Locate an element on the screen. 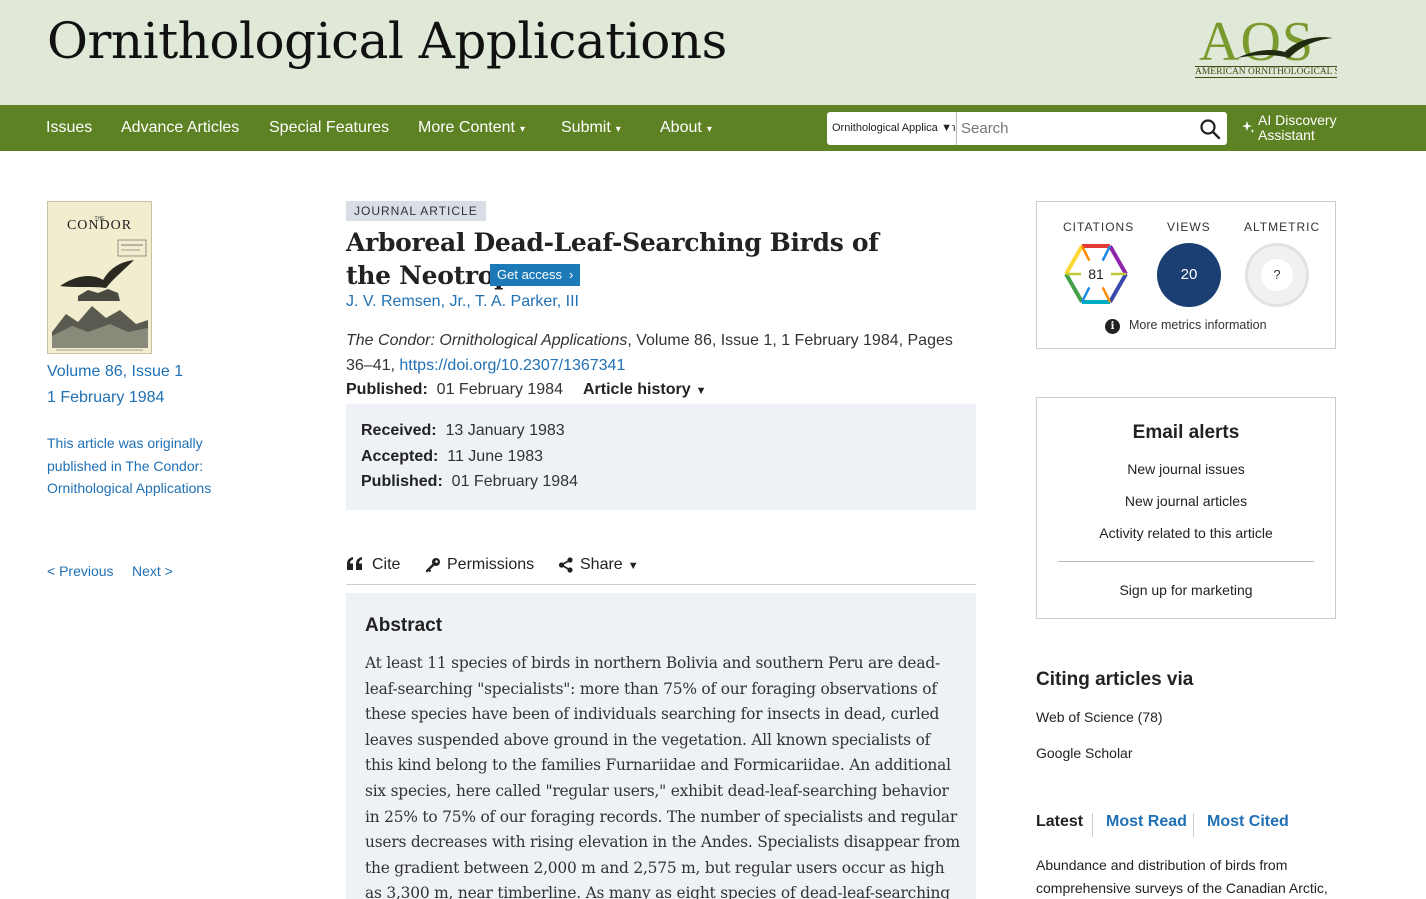  previous-article-link: < Previous is located at coordinates (80, 571).